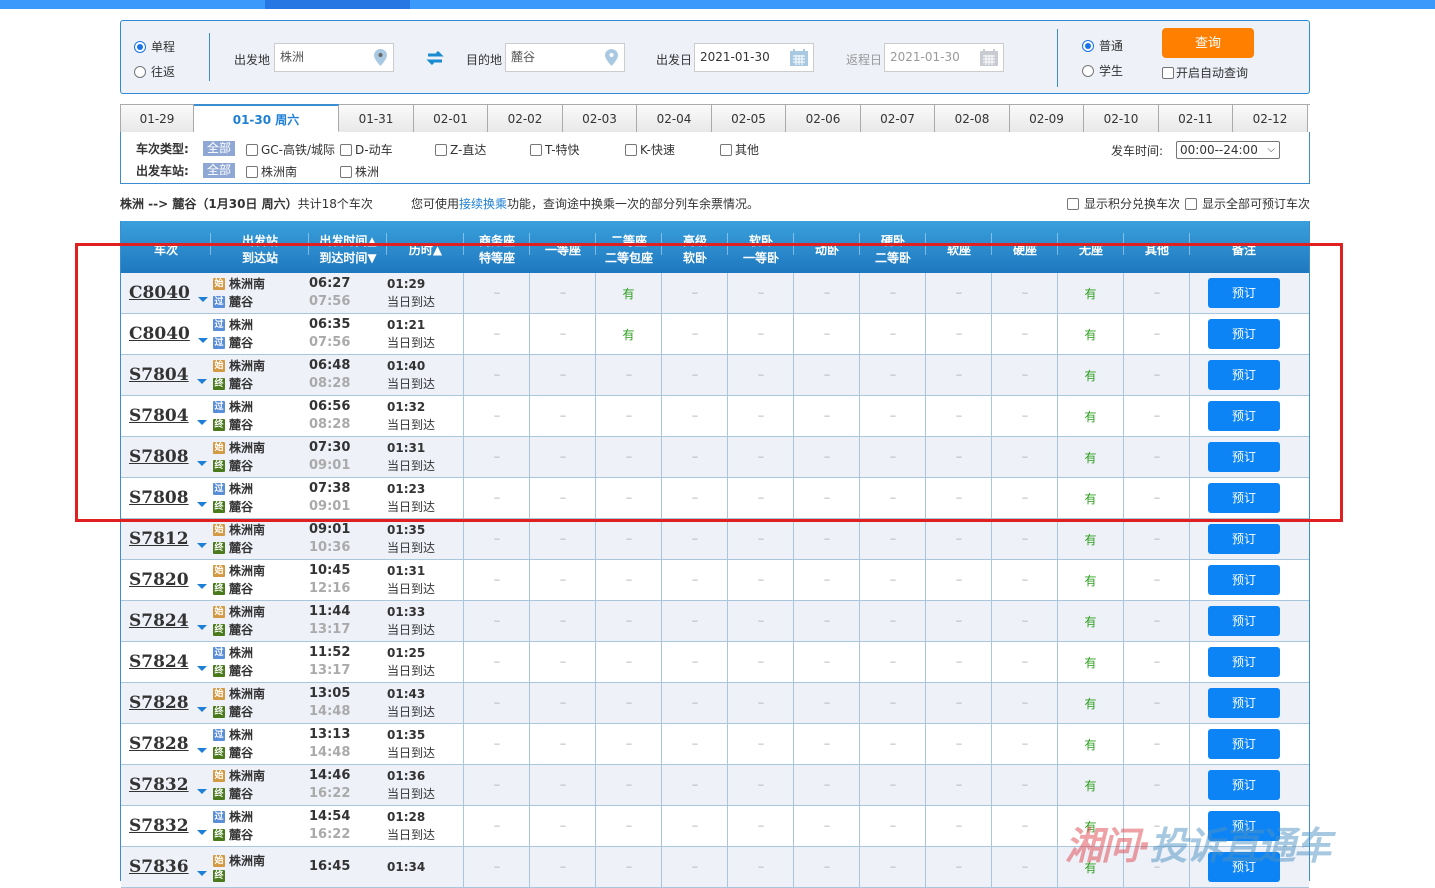 The height and width of the screenshot is (888, 1435). What do you see at coordinates (739, 149) in the screenshot?
I see `filter-other: 其他` at bounding box center [739, 149].